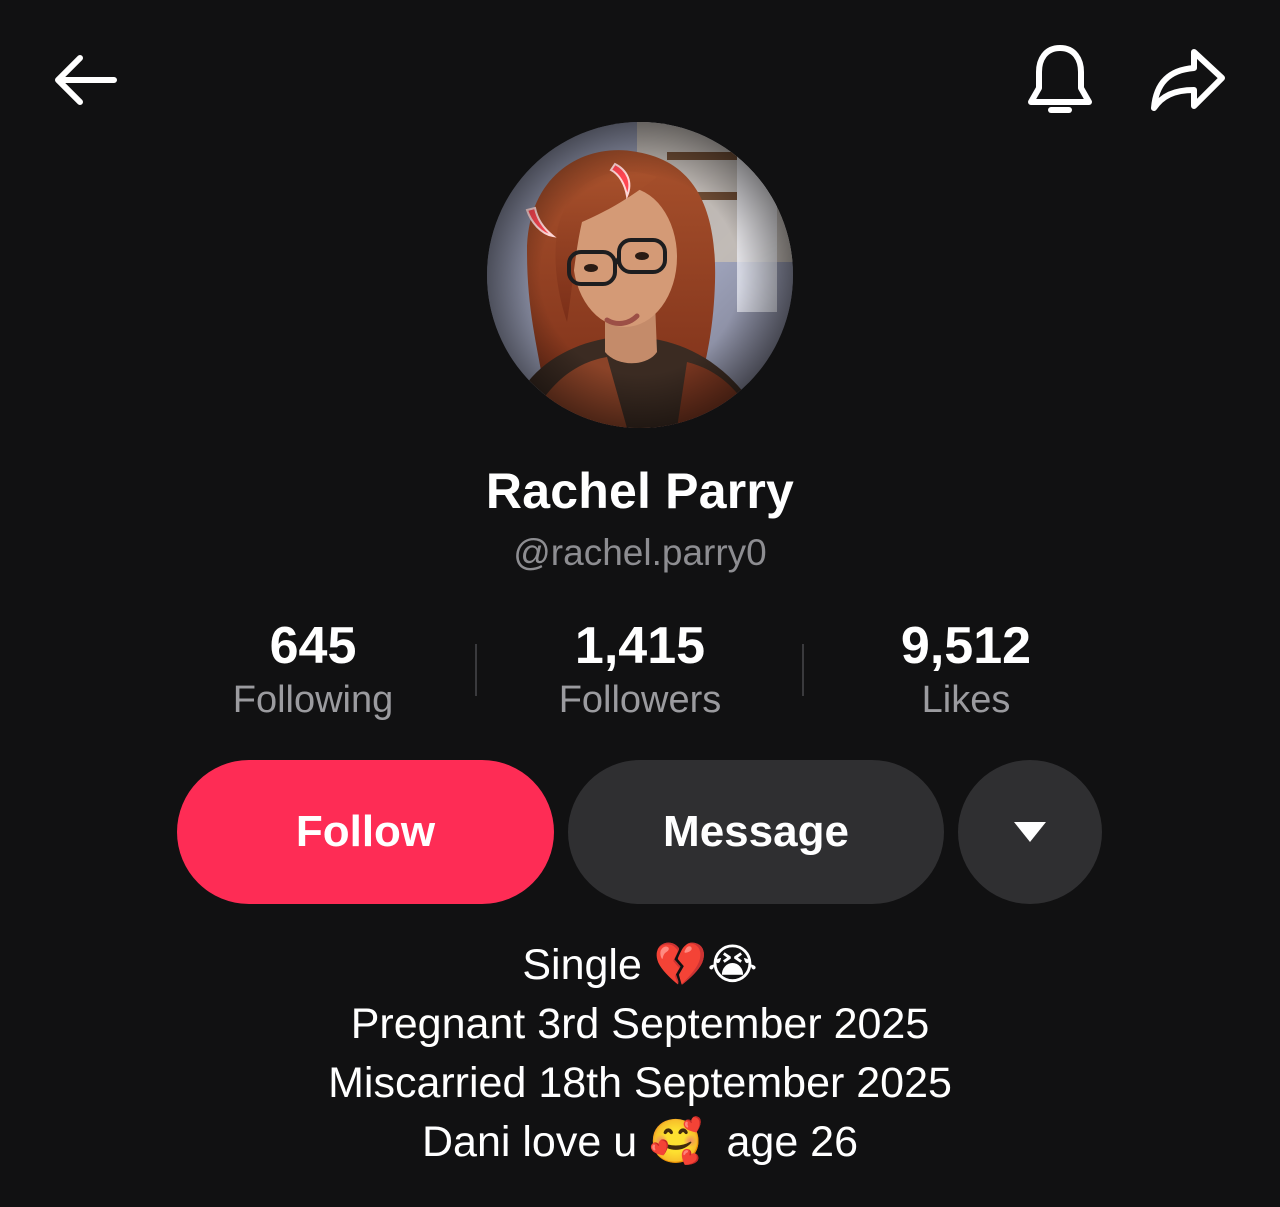  I want to click on share-button, so click(1188, 80).